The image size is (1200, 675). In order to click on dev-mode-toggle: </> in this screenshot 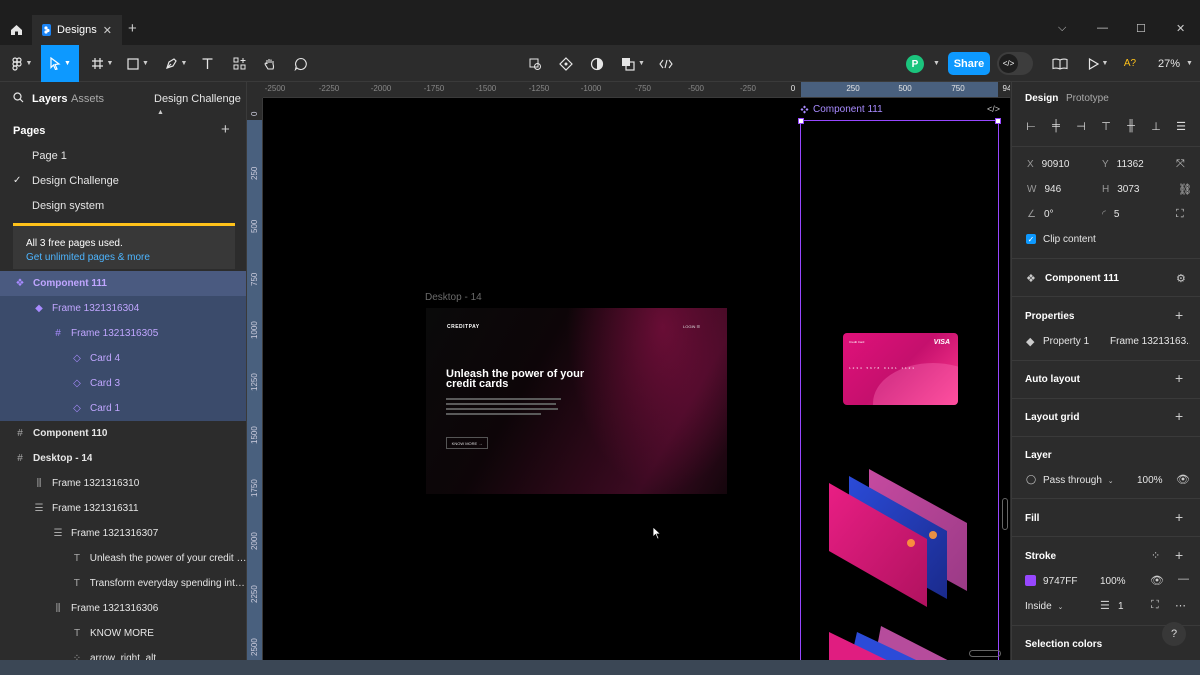, I will do `click(1015, 63)`.